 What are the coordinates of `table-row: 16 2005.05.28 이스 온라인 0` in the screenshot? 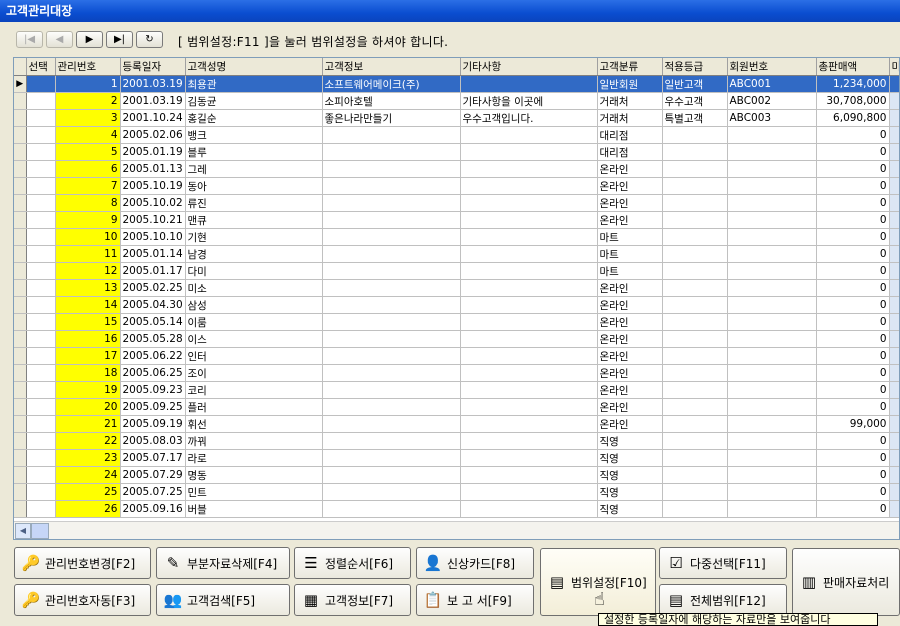 It's located at (456, 339).